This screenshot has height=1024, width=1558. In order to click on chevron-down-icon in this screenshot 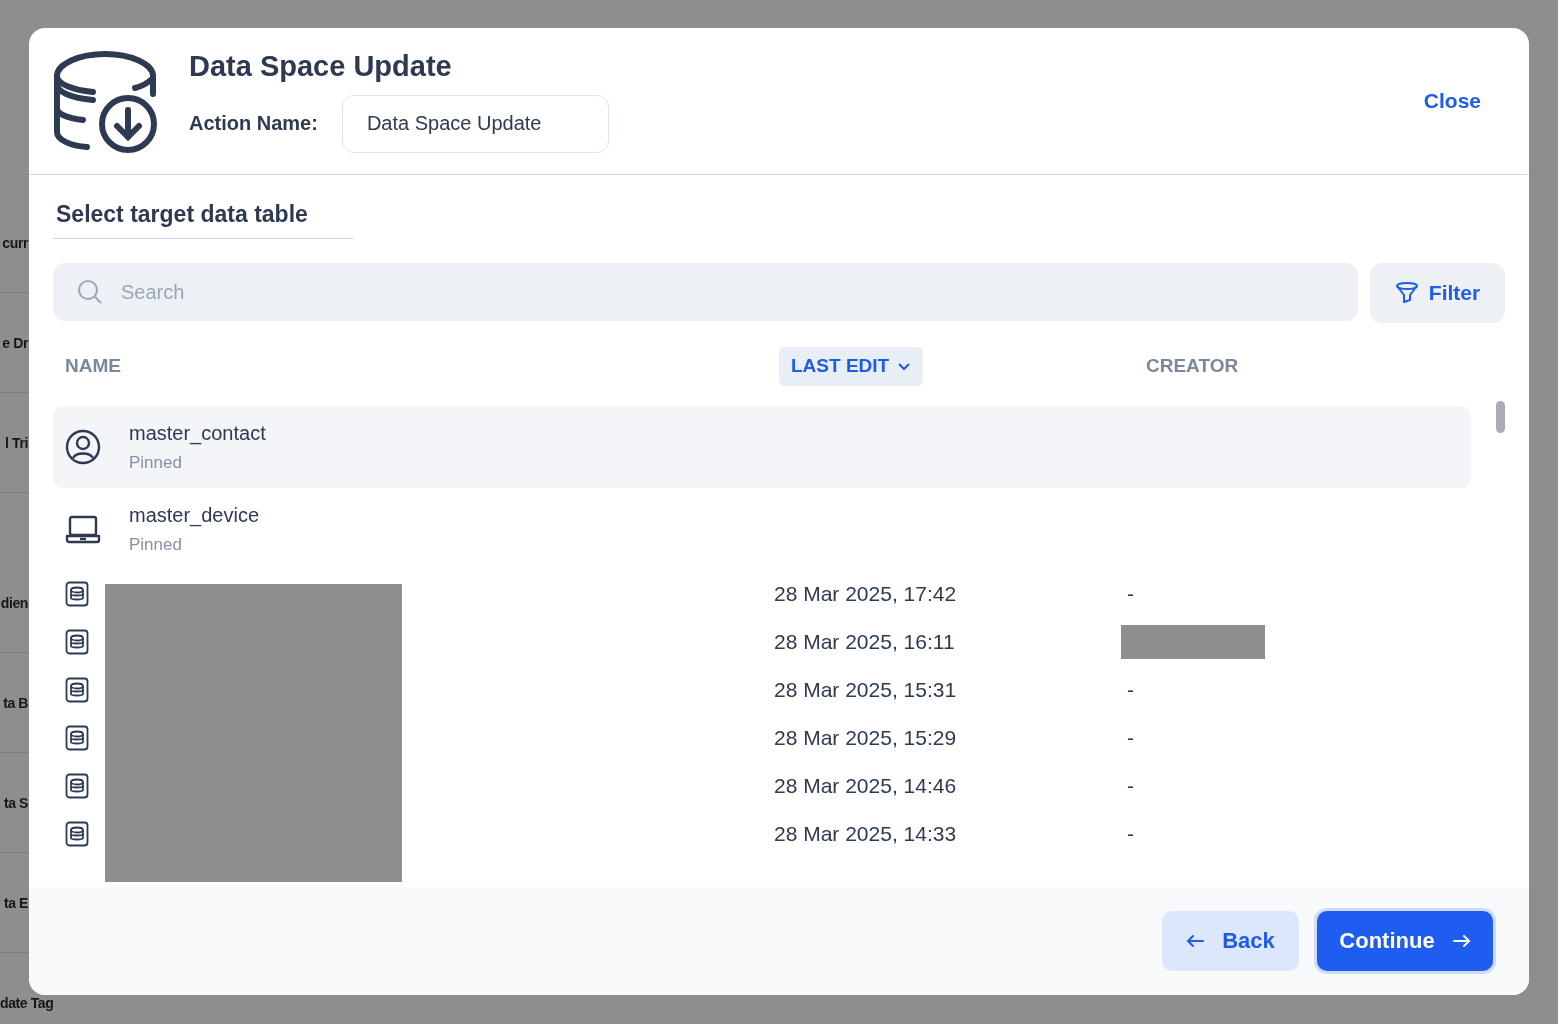, I will do `click(904, 366)`.